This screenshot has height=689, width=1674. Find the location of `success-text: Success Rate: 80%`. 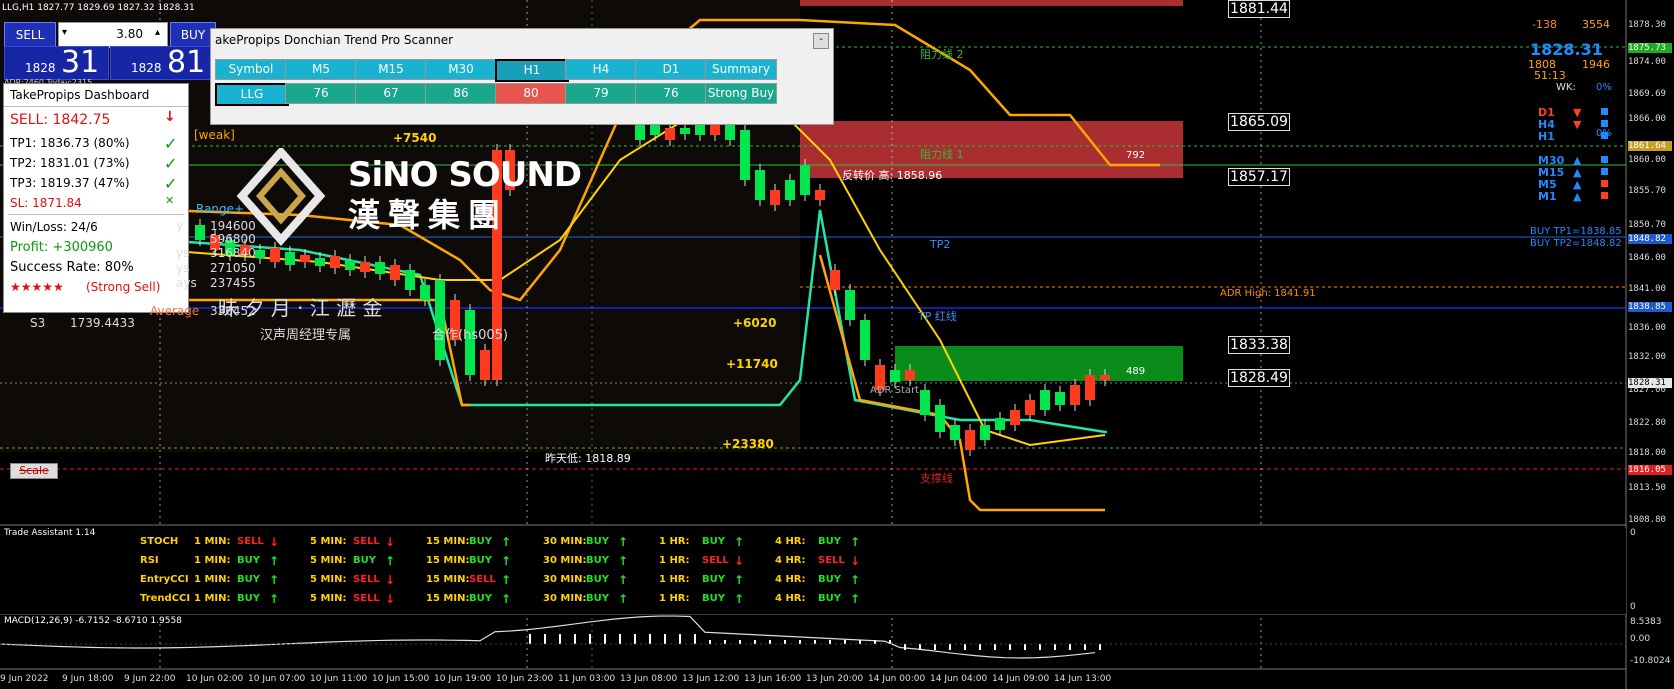

success-text: Success Rate: 80% is located at coordinates (72, 267).